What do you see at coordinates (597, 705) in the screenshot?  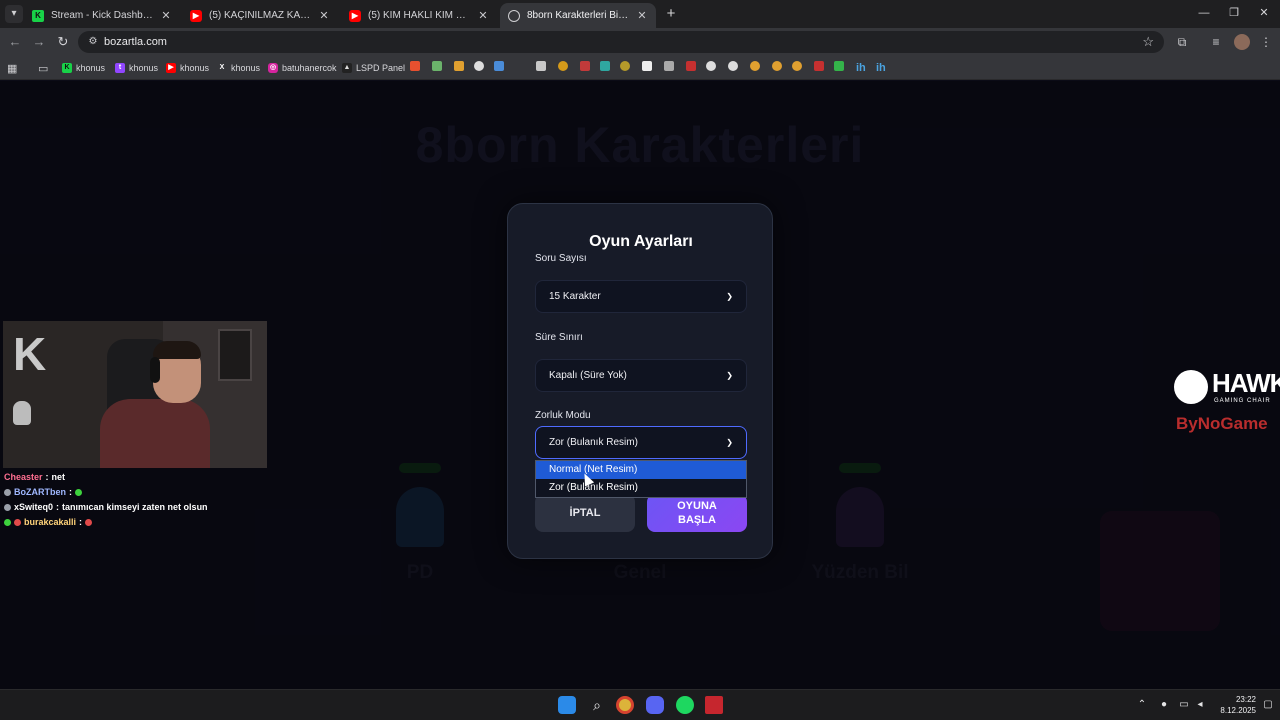 I see `search-icon: ⌕` at bounding box center [597, 705].